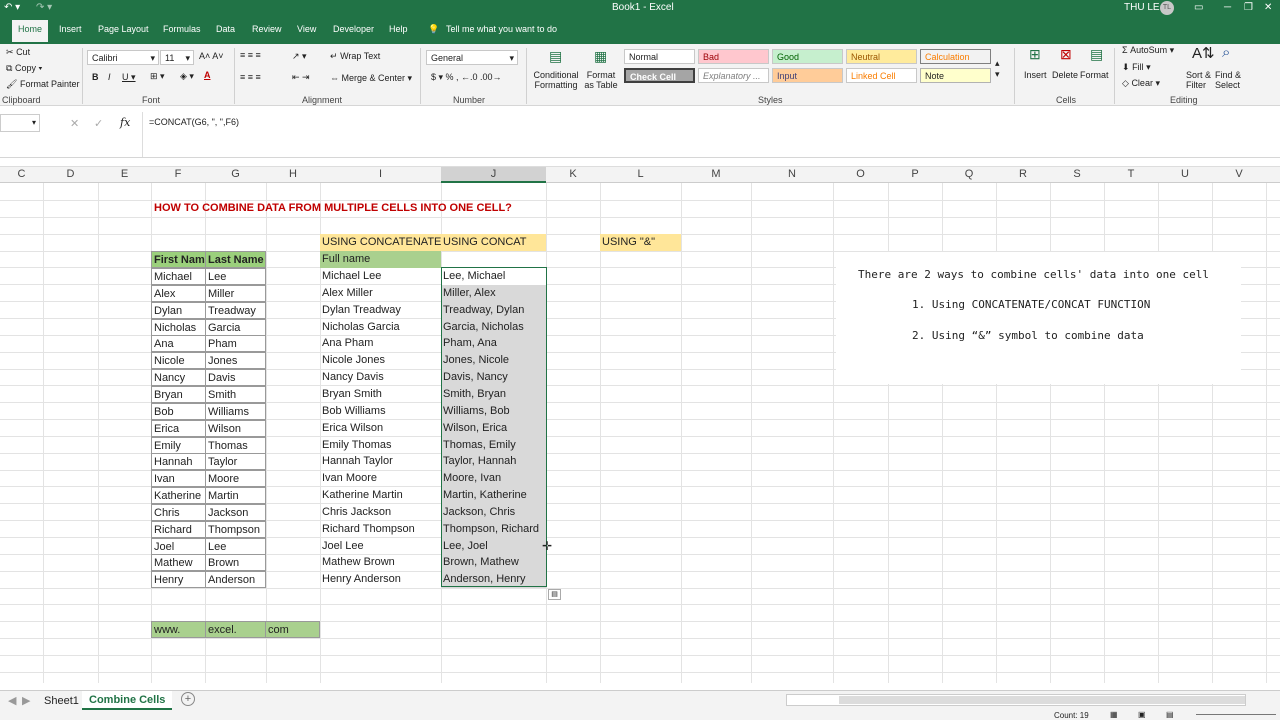 The image size is (1280, 720). Describe the element at coordinates (493, 428) in the screenshot. I see `concat-cell: Wilson, Erica` at that location.